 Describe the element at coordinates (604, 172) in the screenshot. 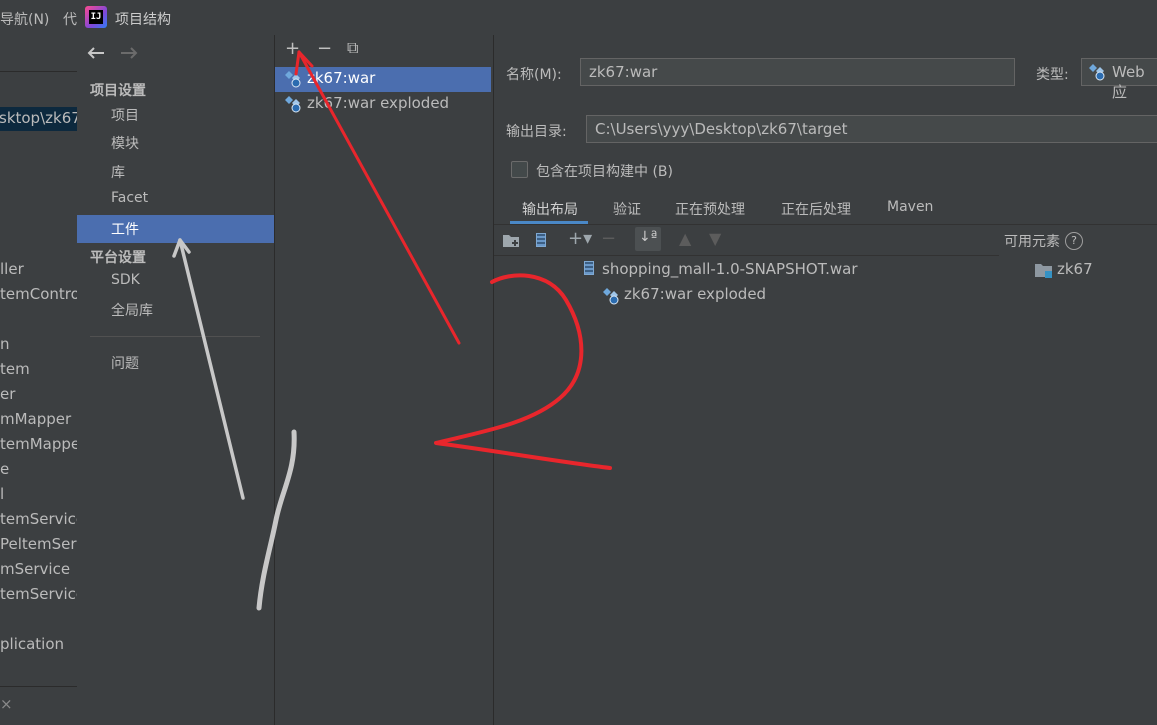

I see `include-in-build-label: 包含在项目构建中 (B)` at that location.